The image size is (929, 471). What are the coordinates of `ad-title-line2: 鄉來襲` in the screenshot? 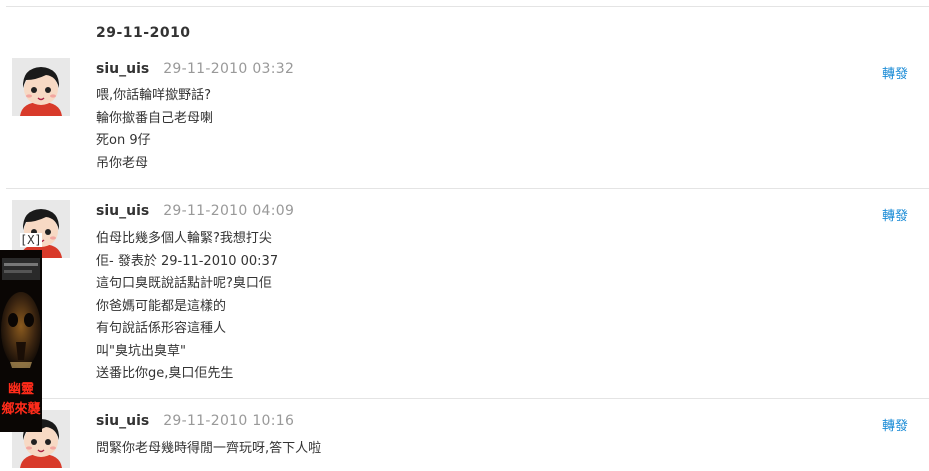 It's located at (21, 409).